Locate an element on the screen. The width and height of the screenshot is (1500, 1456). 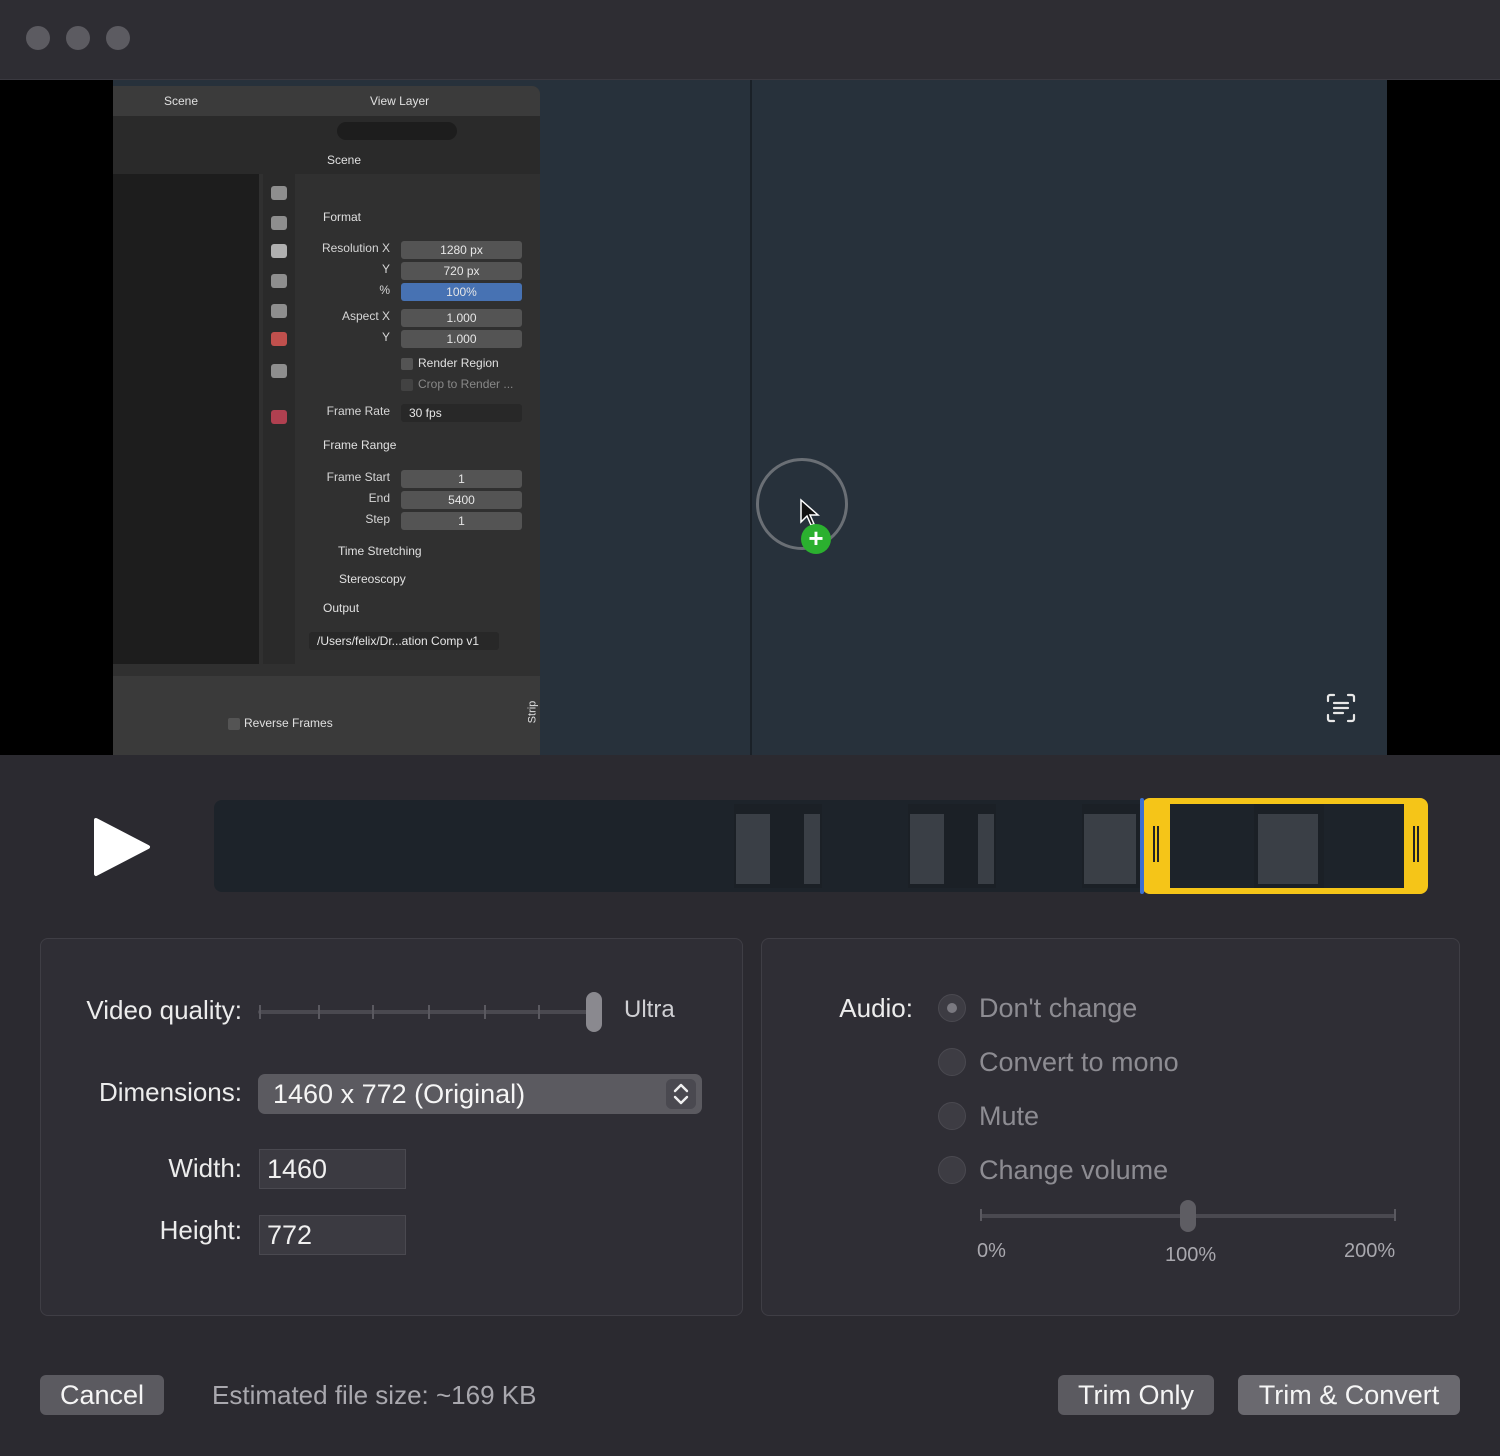
audio-option-dont-change: Don't change is located at coordinates (1058, 1008).